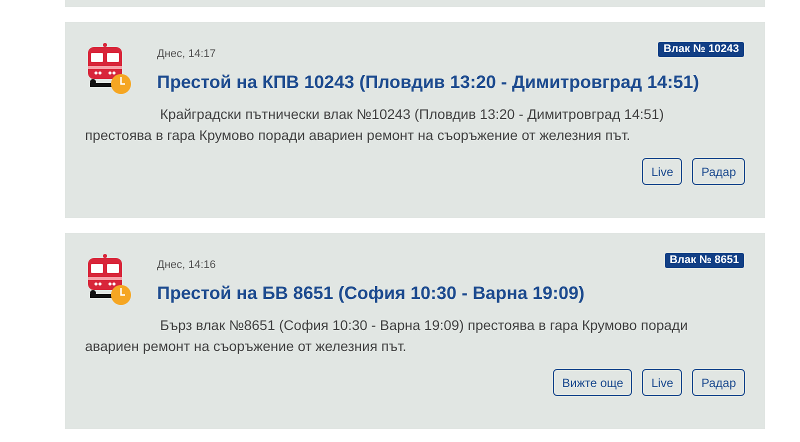  I want to click on notification-text: Крайградски пътнически влак №10243 (Пловдив 13:20 - Димитровград 14:51) престоява в гара Крумово поради авариен ремонт на съоръжение от железния път., so click(375, 125).